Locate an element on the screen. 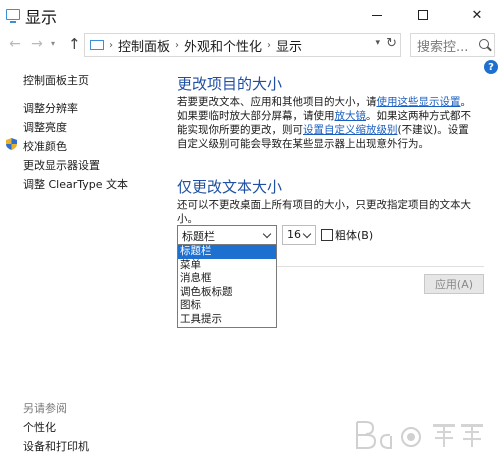  magnifier-link: 放大镜 is located at coordinates (351, 116).